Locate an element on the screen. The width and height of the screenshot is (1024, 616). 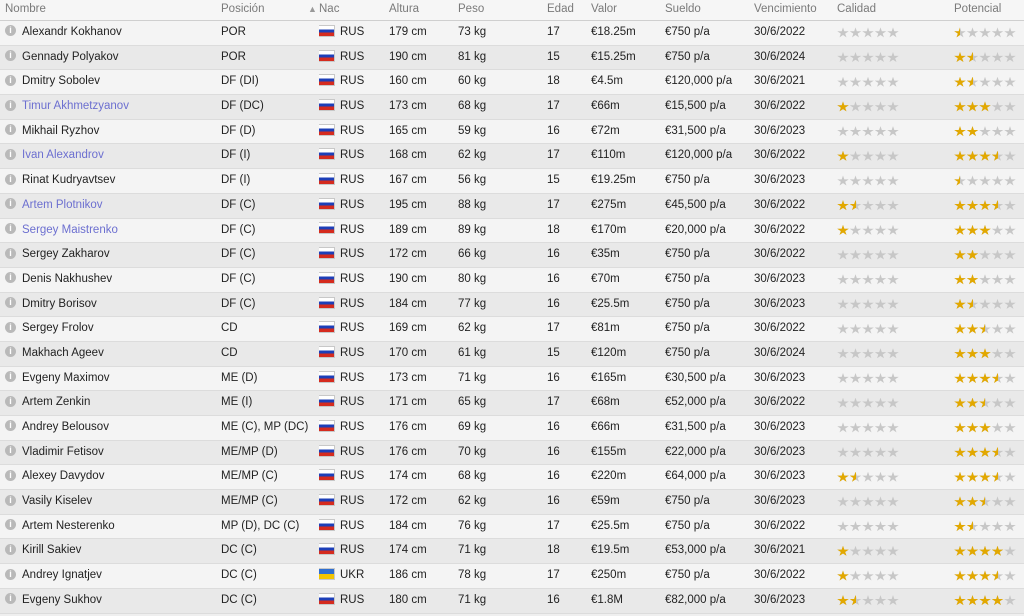
player-name: Kirill Sakiev is located at coordinates (119, 551).